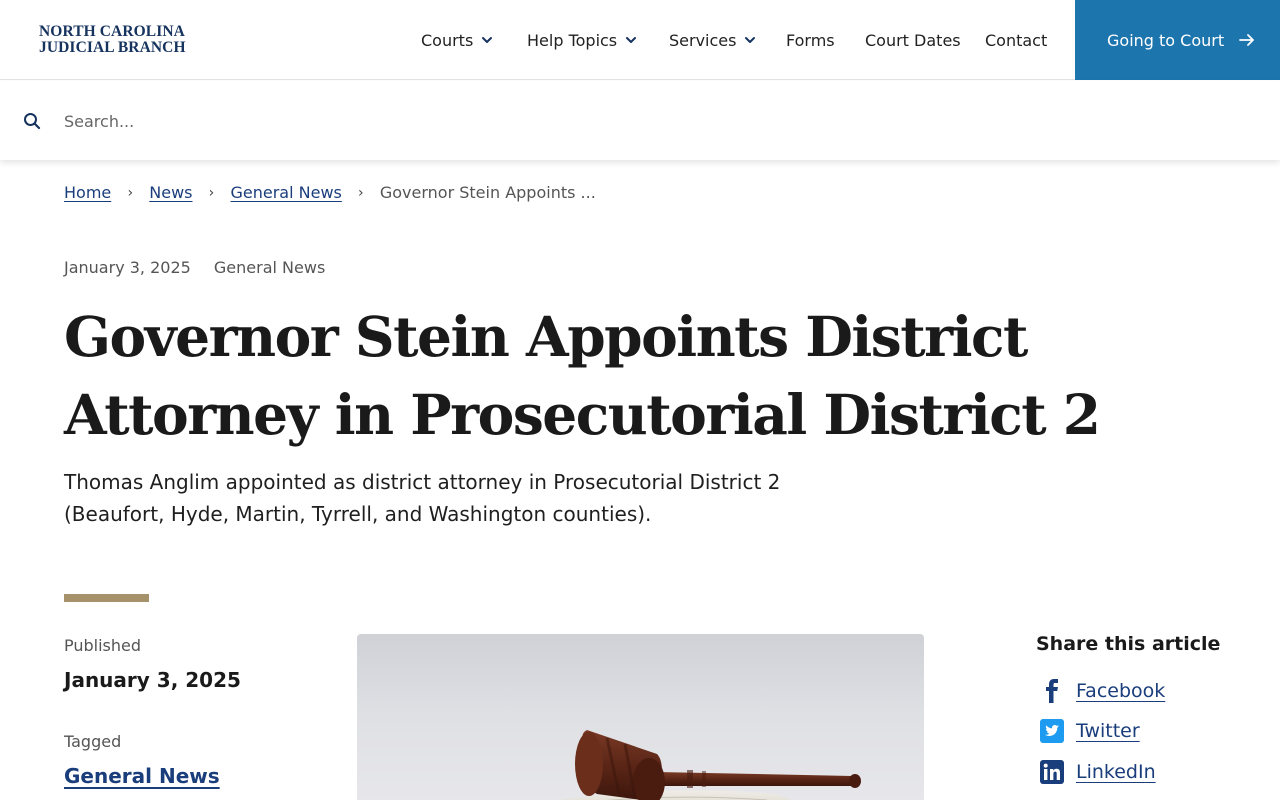 The width and height of the screenshot is (1280, 800). Describe the element at coordinates (1052, 731) in the screenshot. I see `twitter-icon` at that location.